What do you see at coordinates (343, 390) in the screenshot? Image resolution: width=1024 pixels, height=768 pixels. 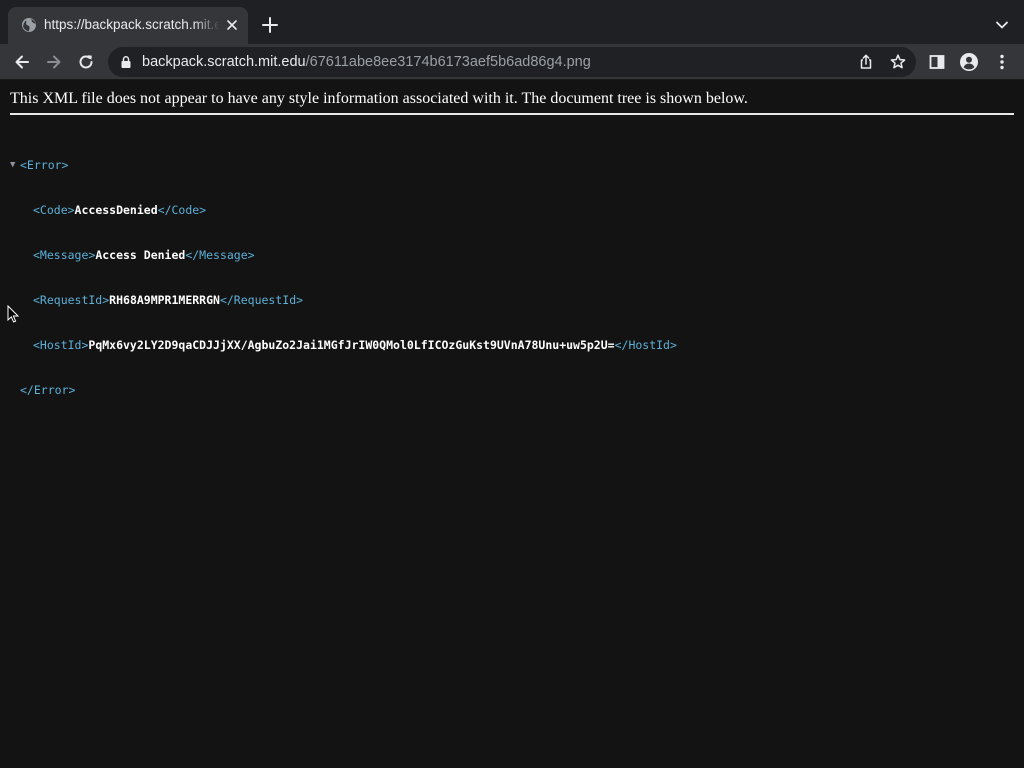 I see `xml-root-close-line: </Error>` at bounding box center [343, 390].